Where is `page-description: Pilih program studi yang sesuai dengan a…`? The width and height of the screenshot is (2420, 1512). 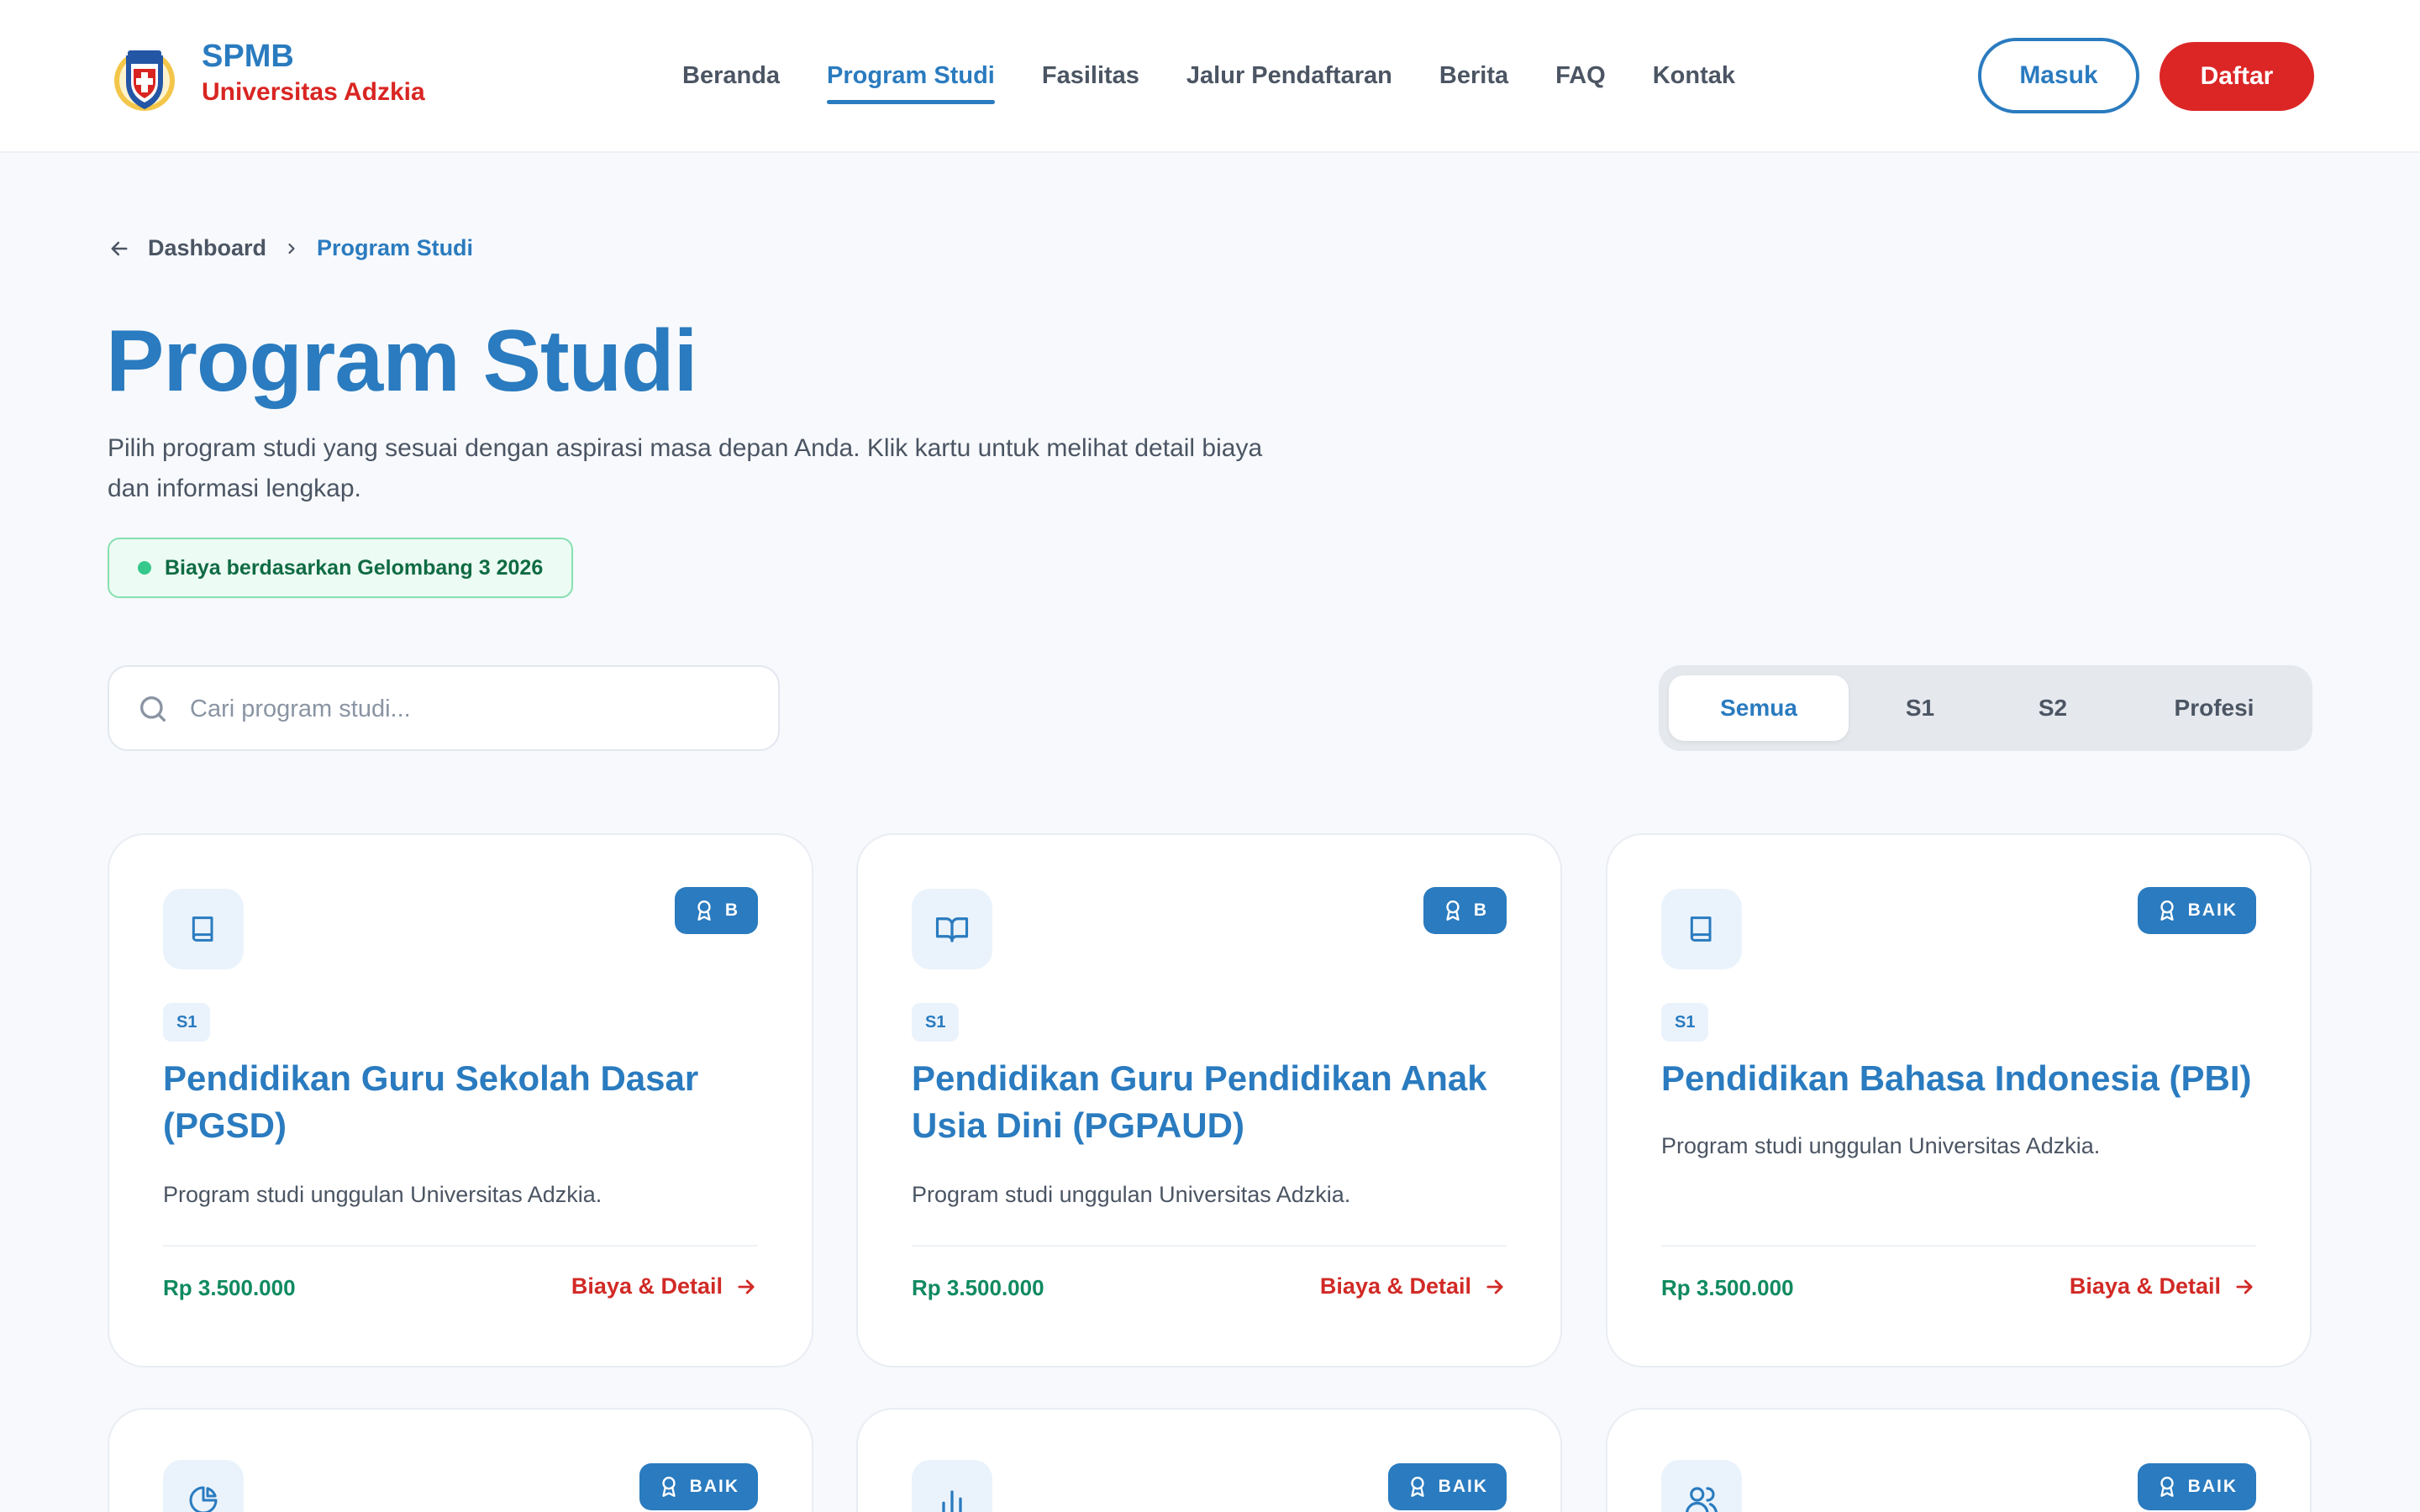
page-description: Pilih program studi yang sesuai dengan a… is located at coordinates (686, 468).